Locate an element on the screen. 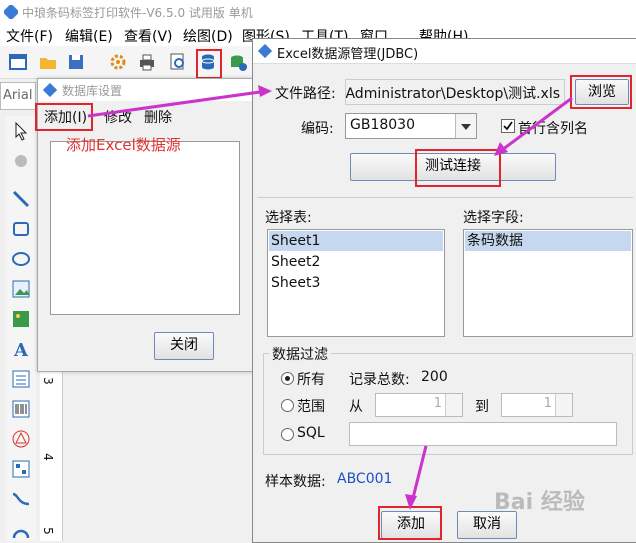 The image size is (636, 543). watermark: Bai 经验 is located at coordinates (539, 502).